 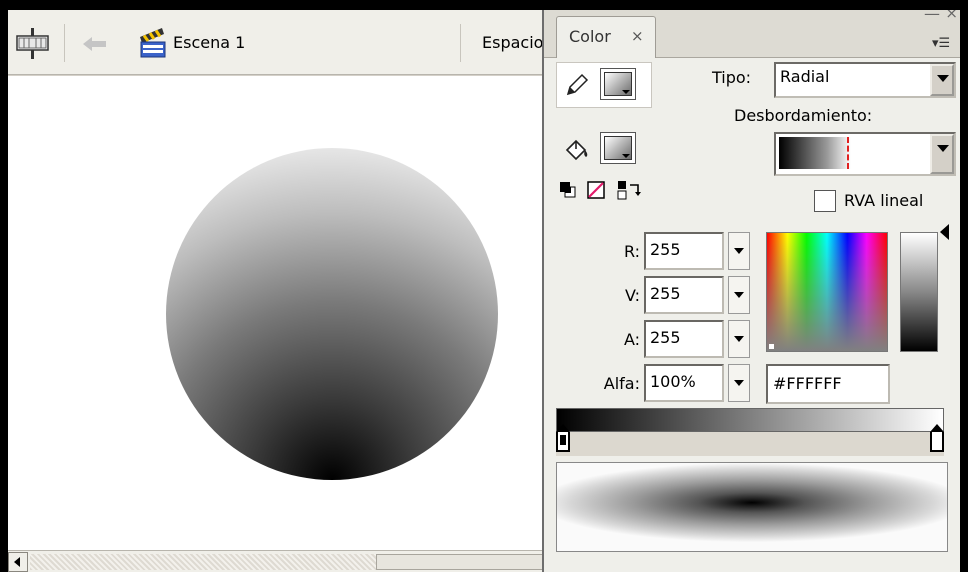 I want to click on panel-minimize-icon: —, so click(x=932, y=16).